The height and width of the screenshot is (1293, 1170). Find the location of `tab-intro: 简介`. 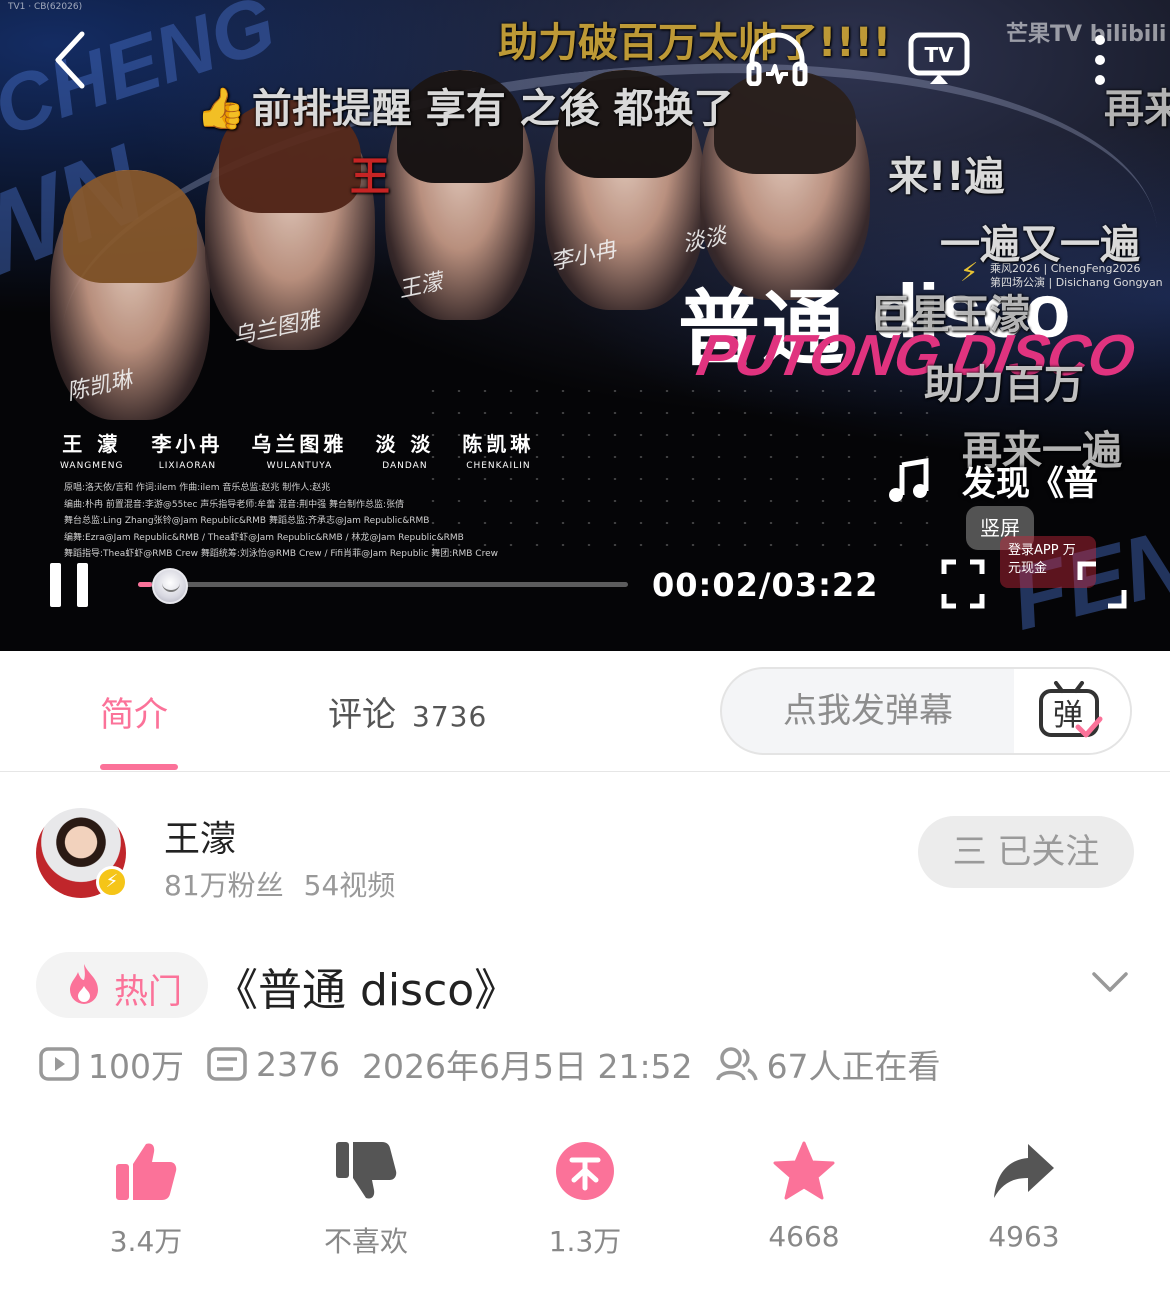

tab-intro: 简介 is located at coordinates (134, 711).